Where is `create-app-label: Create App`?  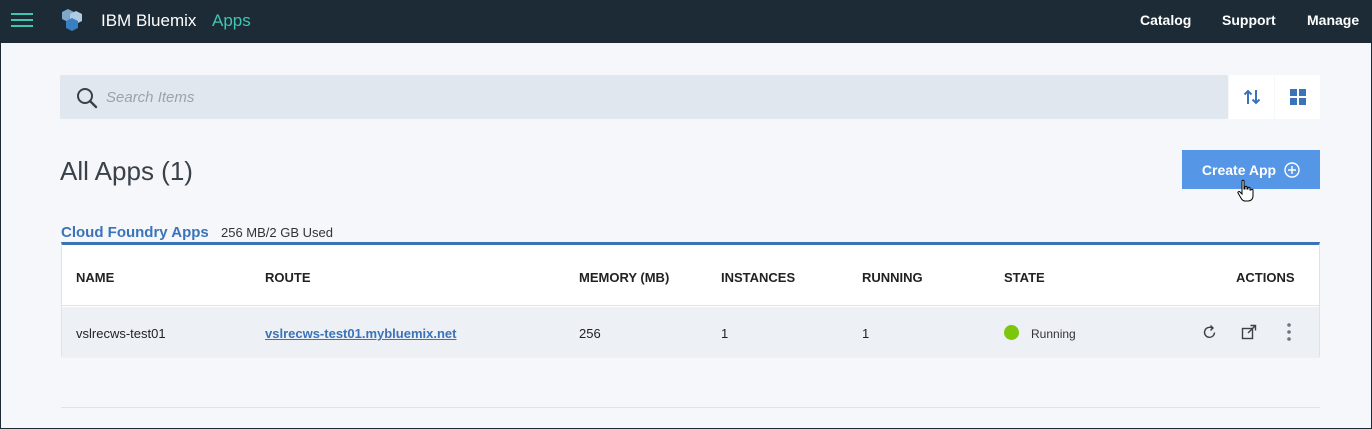 create-app-label: Create App is located at coordinates (1239, 169).